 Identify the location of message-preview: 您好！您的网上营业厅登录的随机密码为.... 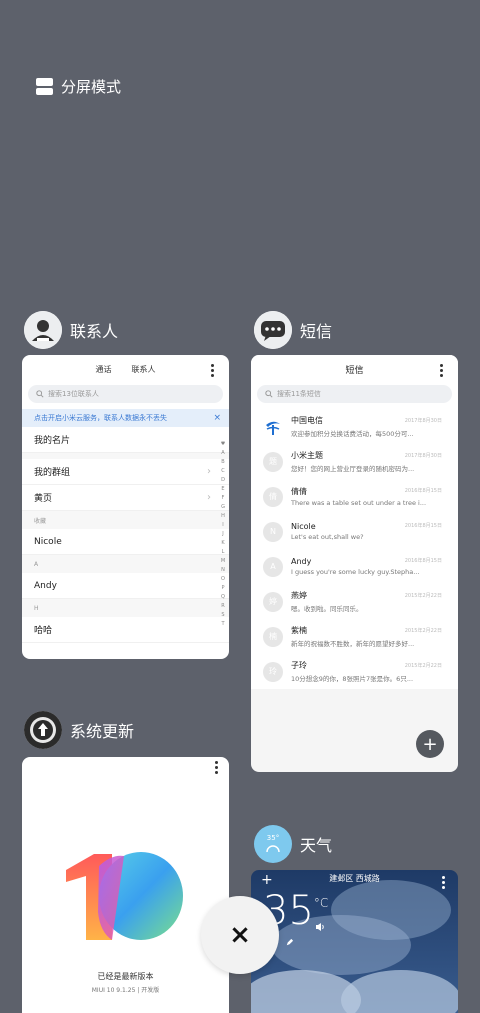
(353, 469).